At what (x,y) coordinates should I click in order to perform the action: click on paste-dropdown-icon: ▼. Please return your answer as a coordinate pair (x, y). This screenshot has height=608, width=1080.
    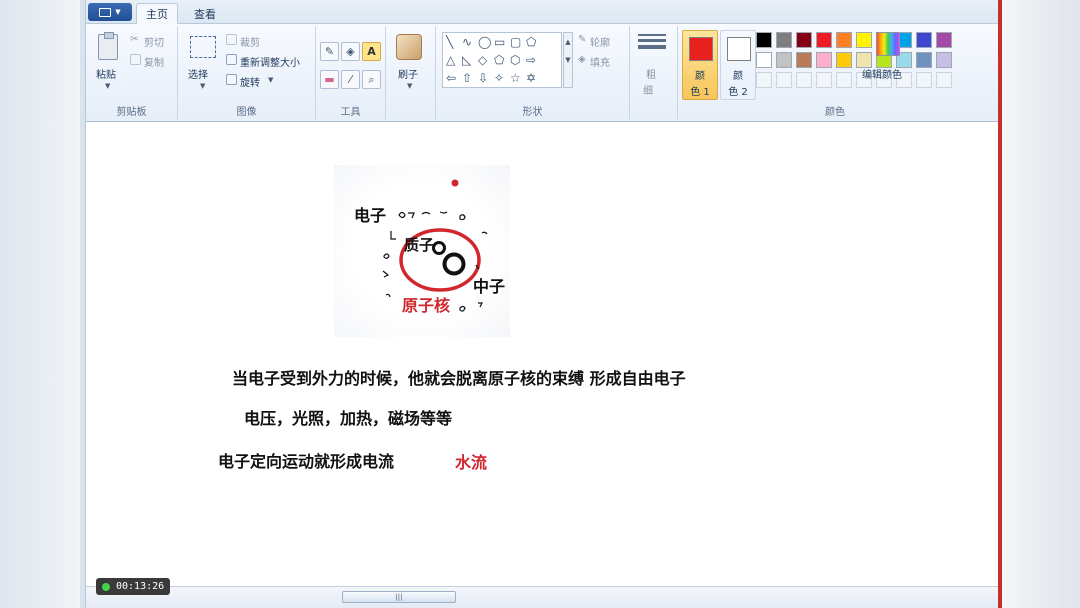
    Looking at the image, I should click on (107, 86).